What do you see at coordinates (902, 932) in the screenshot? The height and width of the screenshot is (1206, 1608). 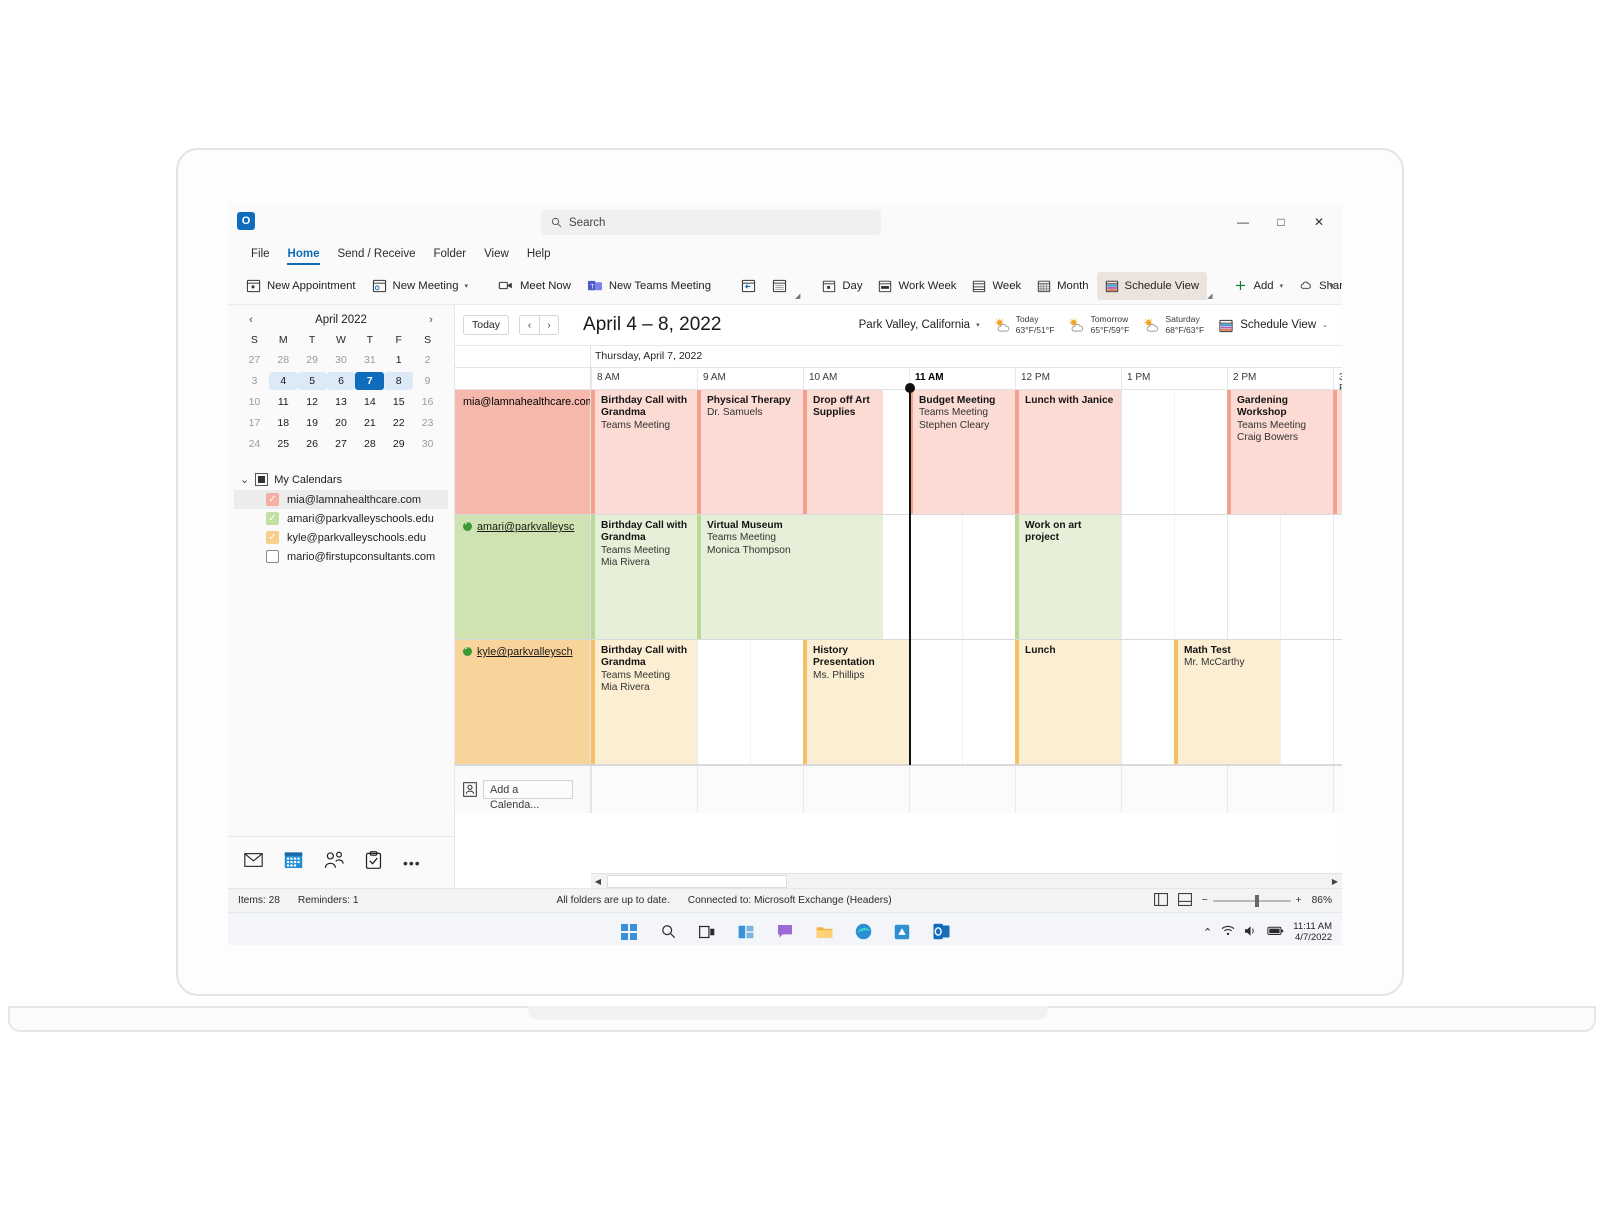 I see `store-icon` at bounding box center [902, 932].